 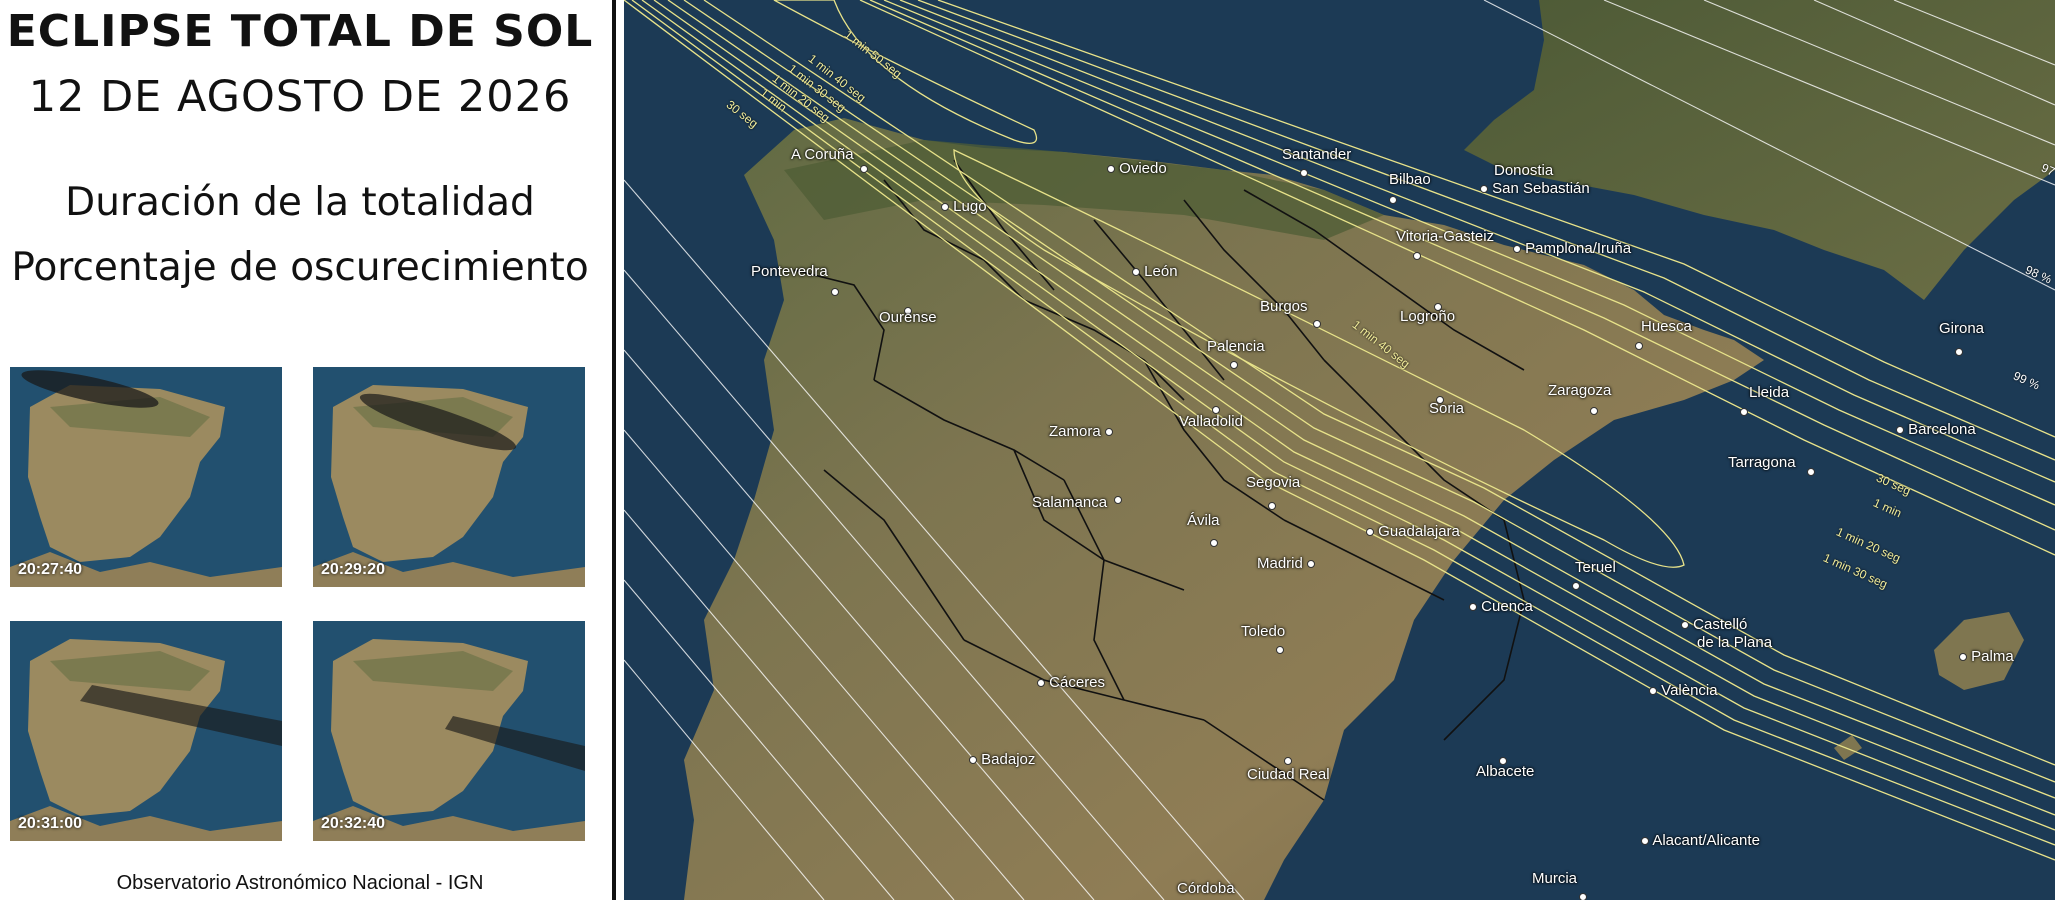 What do you see at coordinates (1273, 482) in the screenshot?
I see `city-name: Segovia` at bounding box center [1273, 482].